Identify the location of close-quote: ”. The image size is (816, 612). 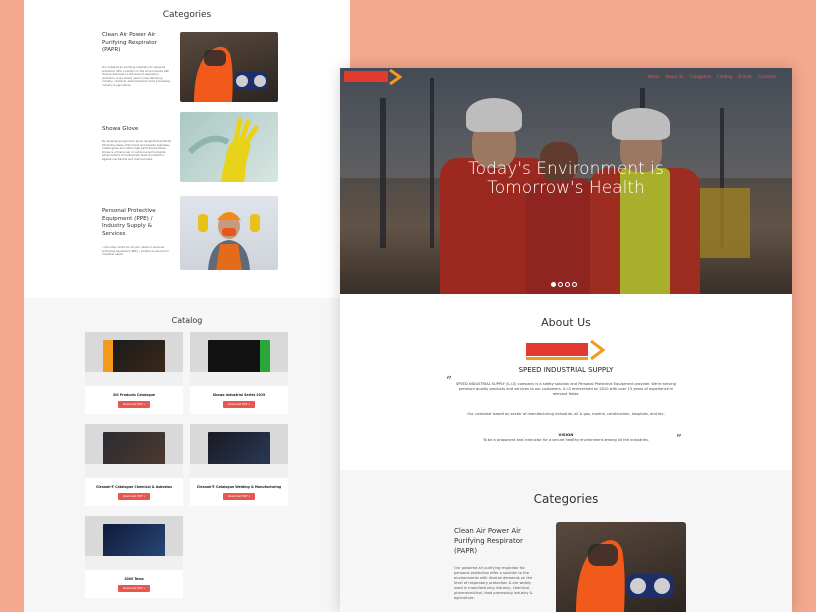
(679, 438).